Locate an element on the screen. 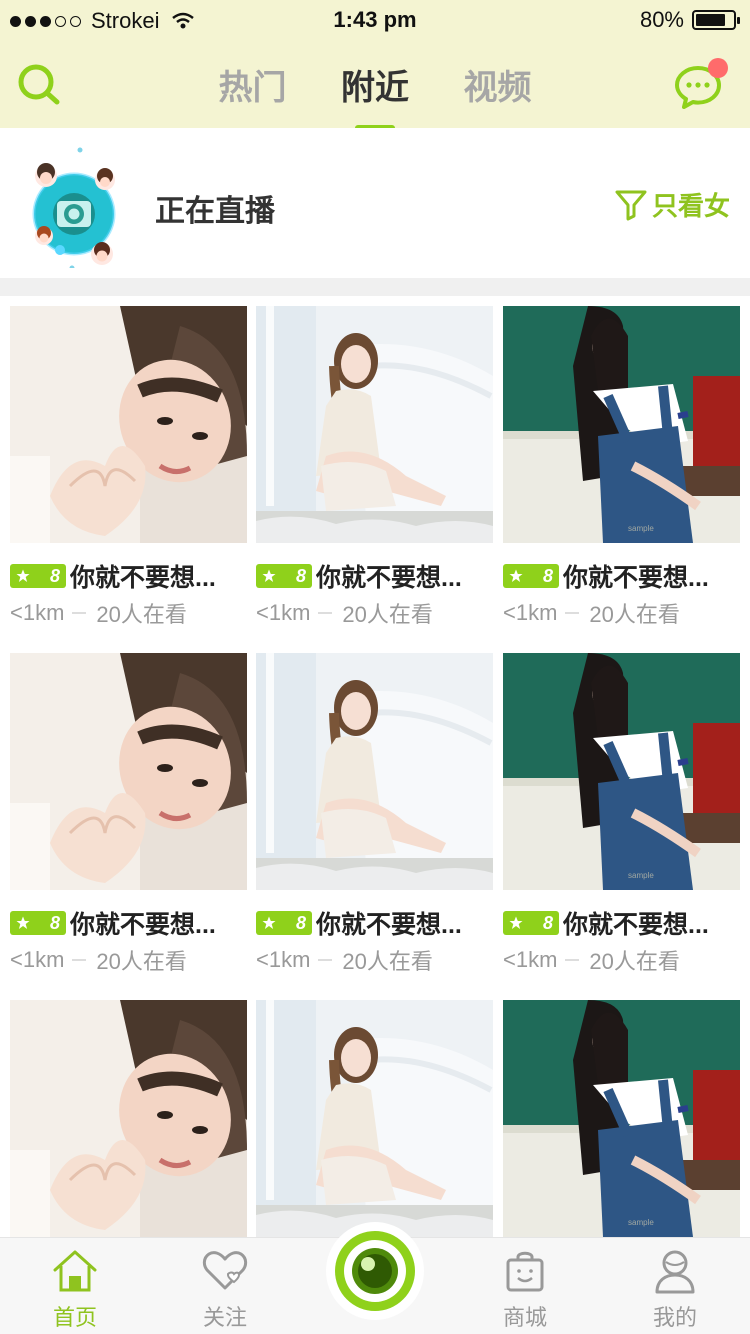  home-icon is located at coordinates (75, 1271).